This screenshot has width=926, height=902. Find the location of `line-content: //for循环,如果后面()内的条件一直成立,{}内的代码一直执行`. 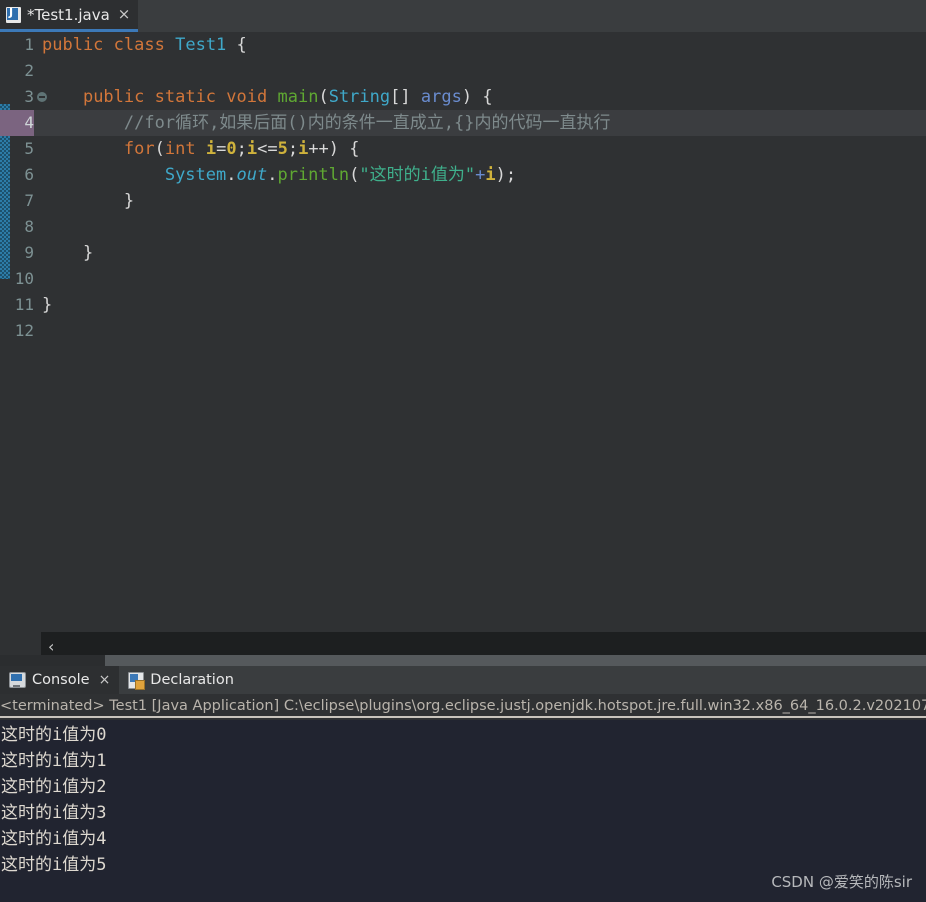

line-content: //for循环,如果后面()内的条件一直成立,{}内的代码一直执行 is located at coordinates (480, 123).